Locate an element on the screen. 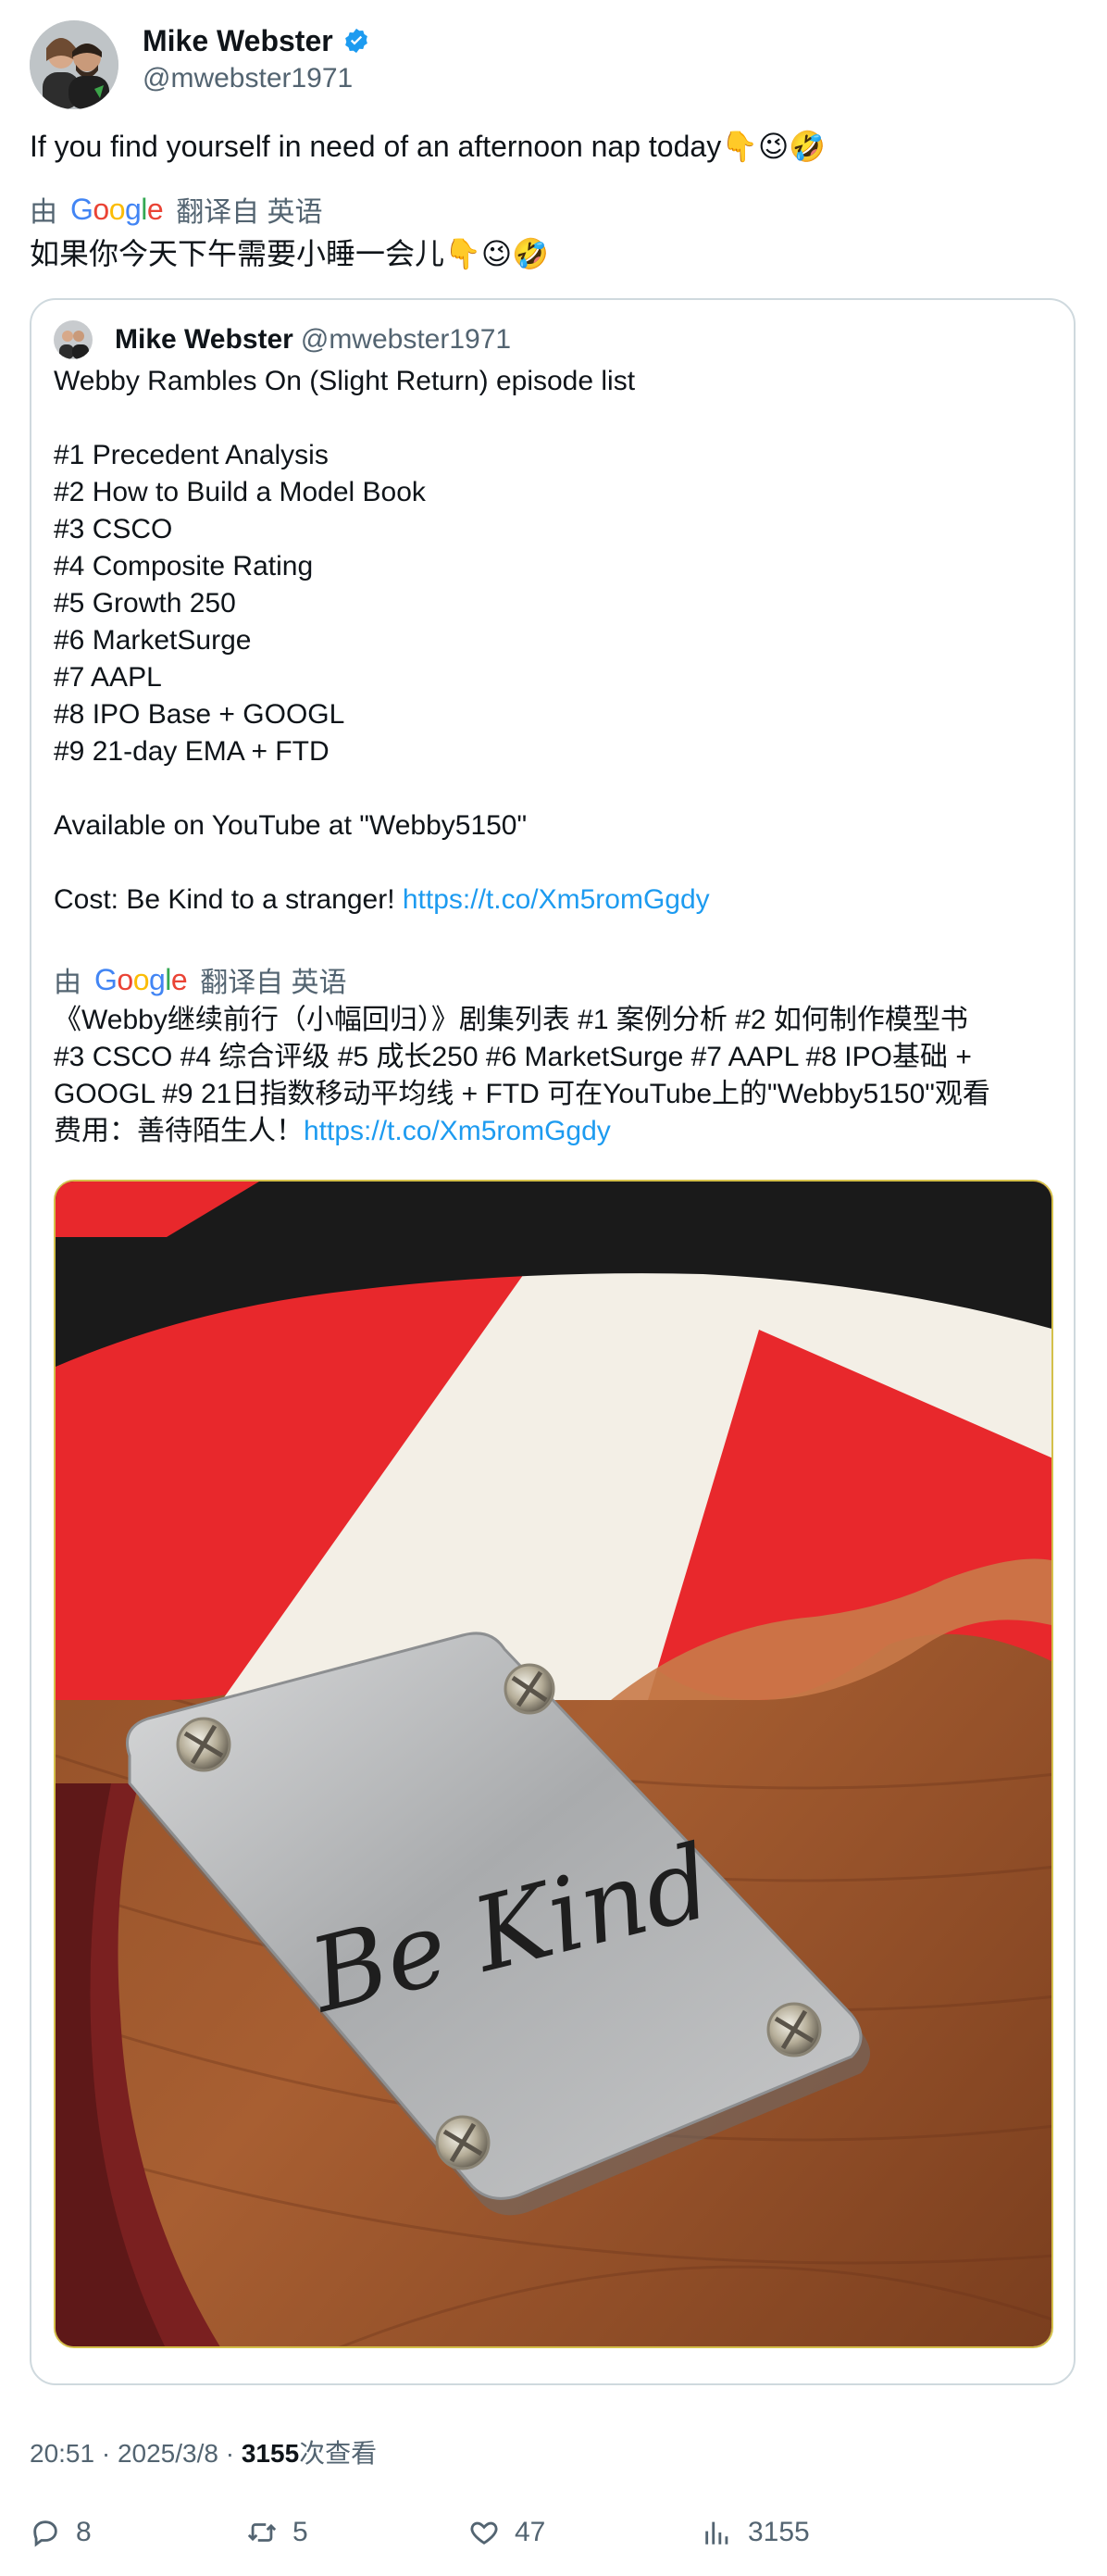 Image resolution: width=1107 pixels, height=2576 pixels. episode-item: #3 CSCO is located at coordinates (113, 529).